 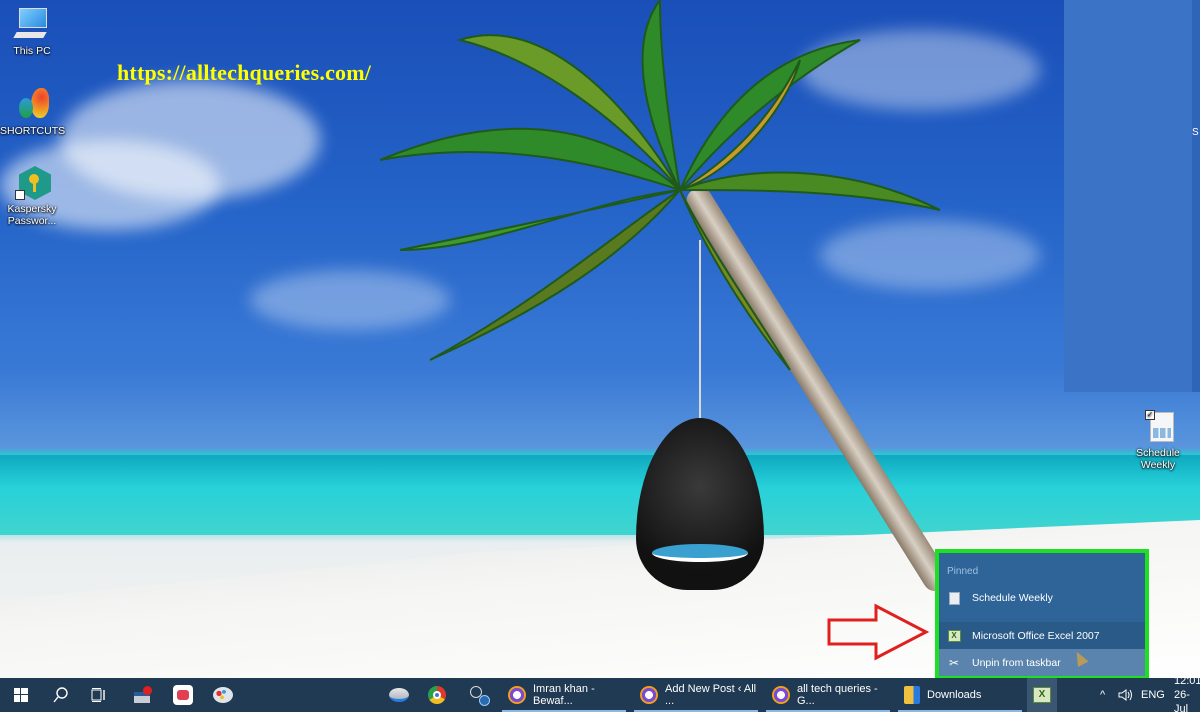 I want to click on unpin-from-taskbar-button: ✂ Unpin from taskbar, so click(x=1042, y=662).